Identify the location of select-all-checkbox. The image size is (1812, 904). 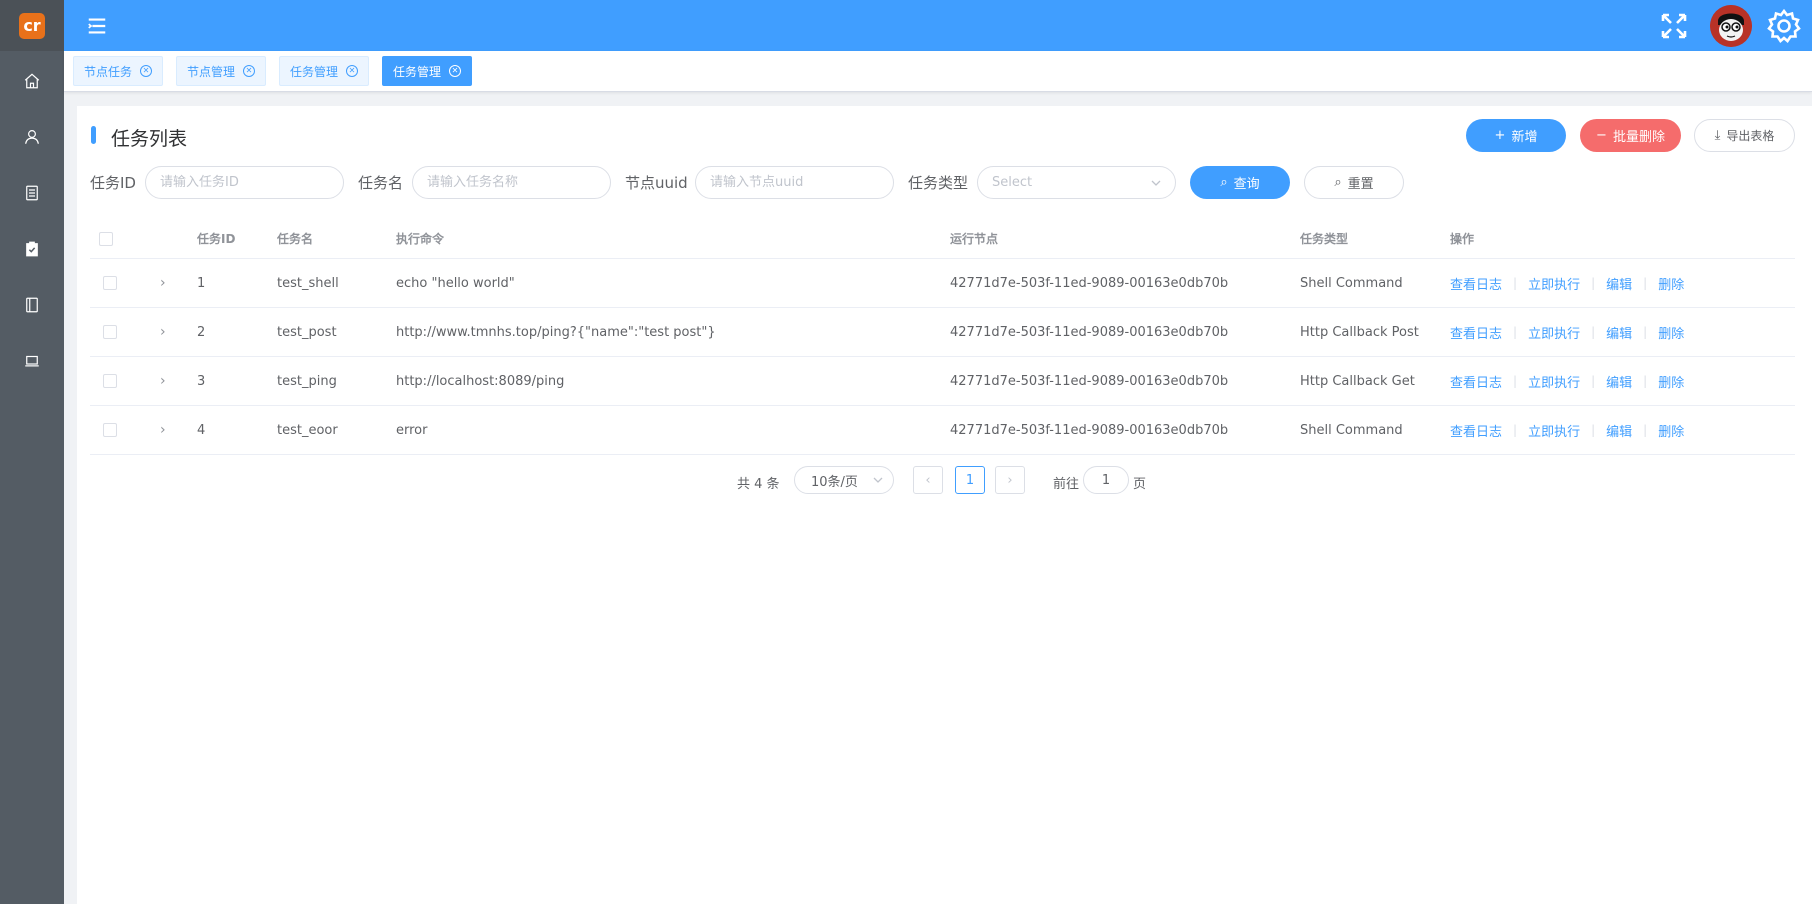
(106, 238).